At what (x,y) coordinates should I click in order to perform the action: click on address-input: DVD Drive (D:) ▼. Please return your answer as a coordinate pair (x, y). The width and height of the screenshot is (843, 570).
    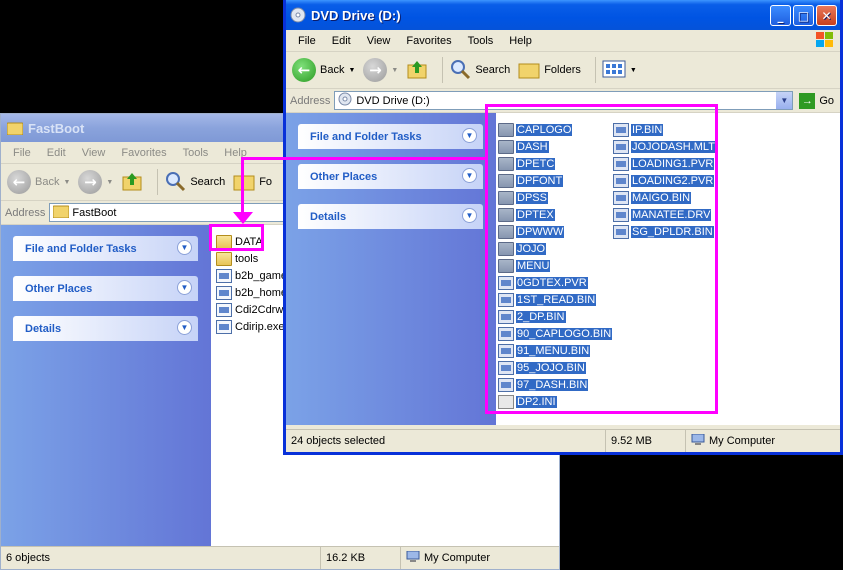
    Looking at the image, I should click on (564, 100).